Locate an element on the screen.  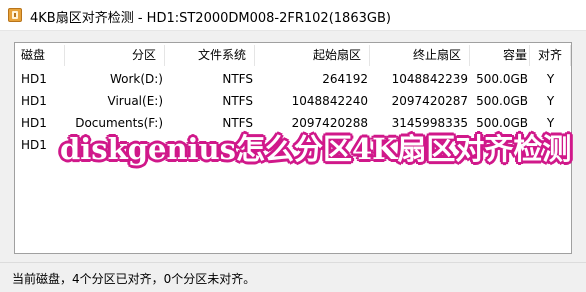
diskgenius-app-icon is located at coordinates (15, 15).